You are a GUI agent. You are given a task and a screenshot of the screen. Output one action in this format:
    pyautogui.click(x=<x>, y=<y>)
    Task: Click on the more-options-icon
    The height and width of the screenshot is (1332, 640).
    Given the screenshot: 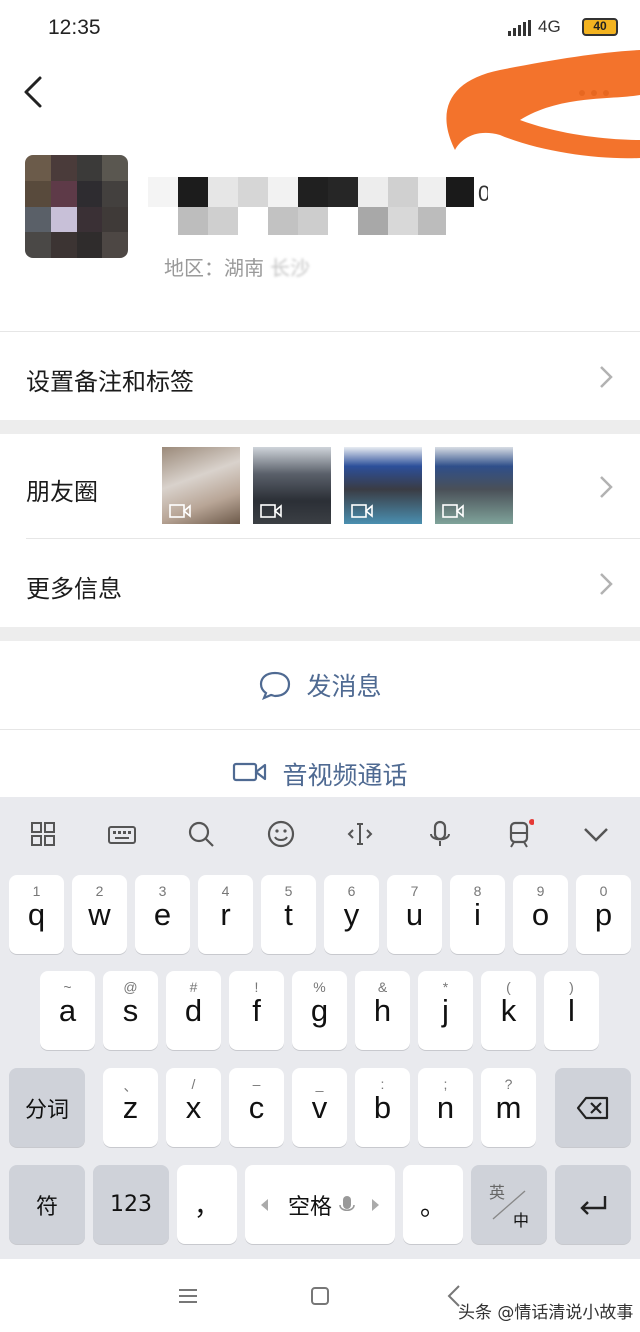 What is the action you would take?
    pyautogui.click(x=594, y=93)
    